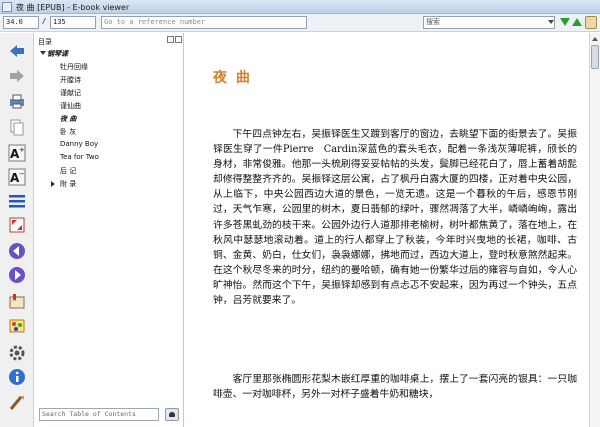  I want to click on forward-icon, so click(17, 76).